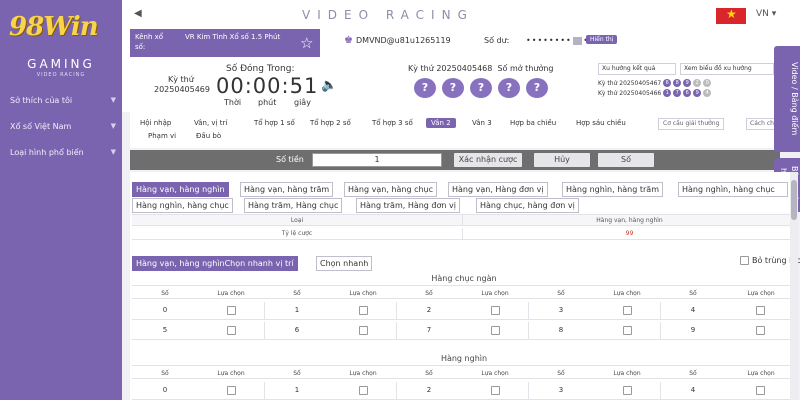  I want to click on tab-hop-sau-chieu: Hợp sáu chiều, so click(601, 123).